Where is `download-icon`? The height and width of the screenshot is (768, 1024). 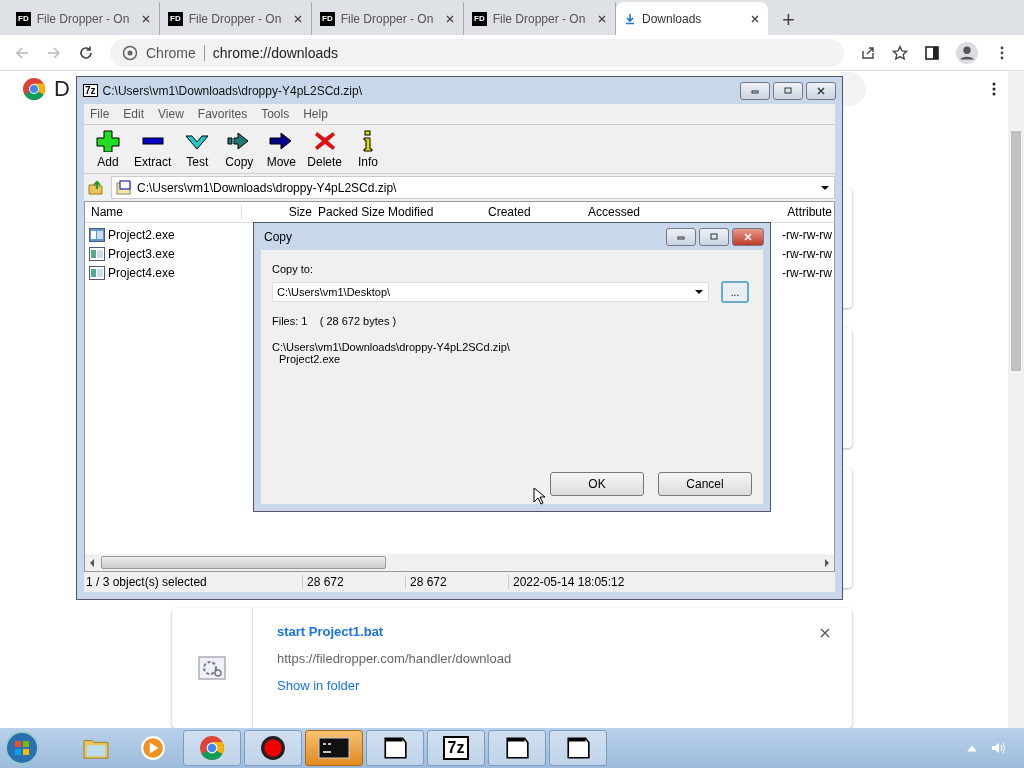
download-icon is located at coordinates (630, 18).